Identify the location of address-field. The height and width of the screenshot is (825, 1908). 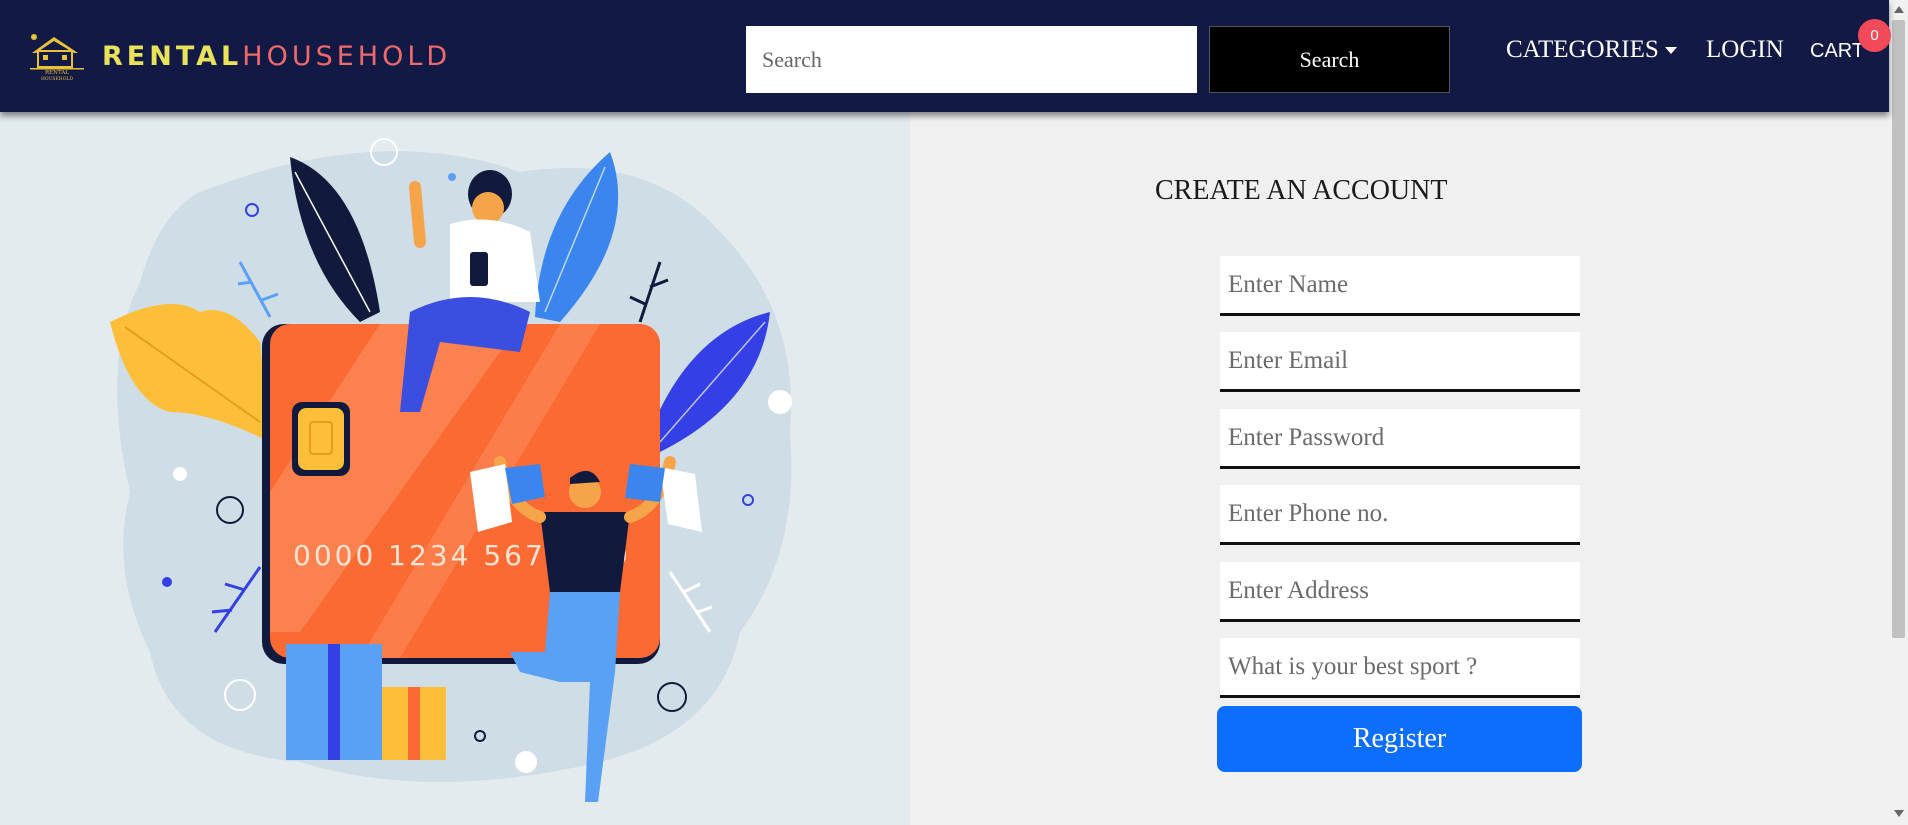
(1400, 592).